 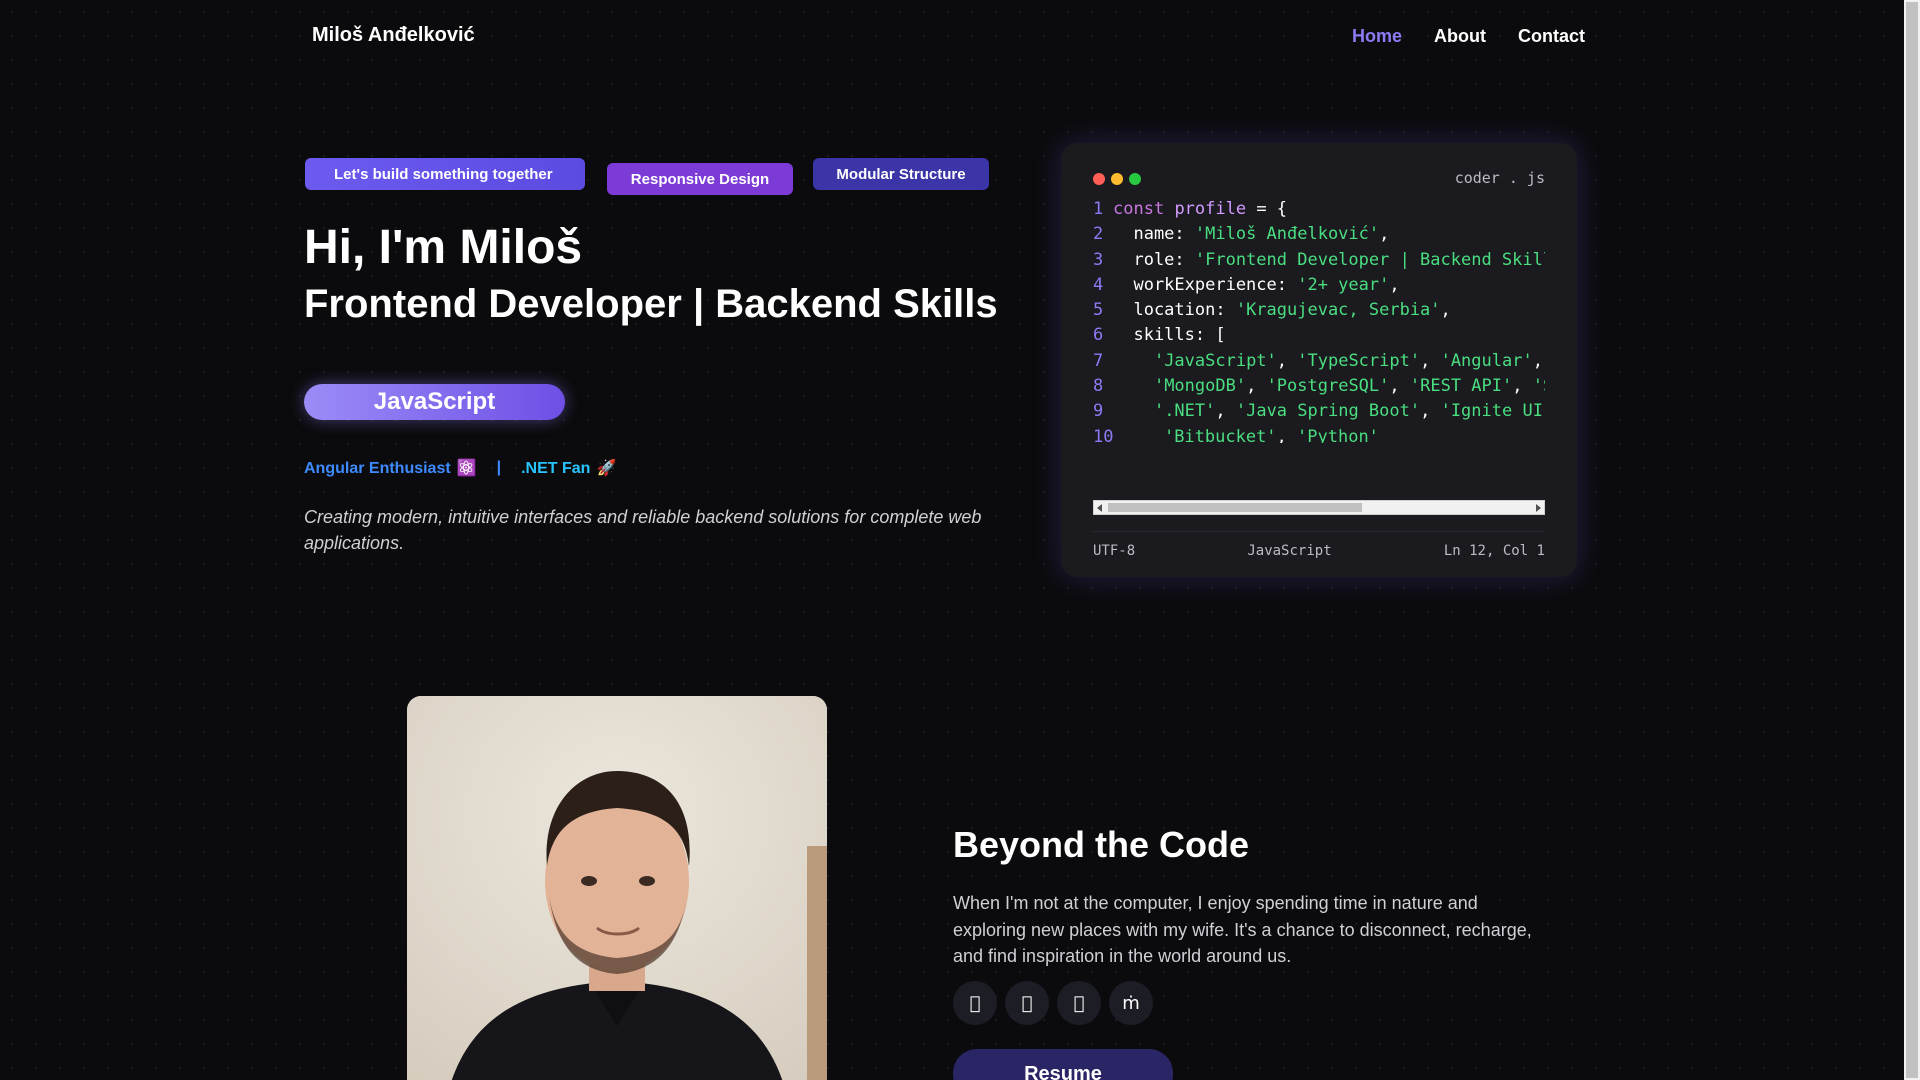 I want to click on code-token: 'Kragujevac, Serbia', so click(x=1338, y=310).